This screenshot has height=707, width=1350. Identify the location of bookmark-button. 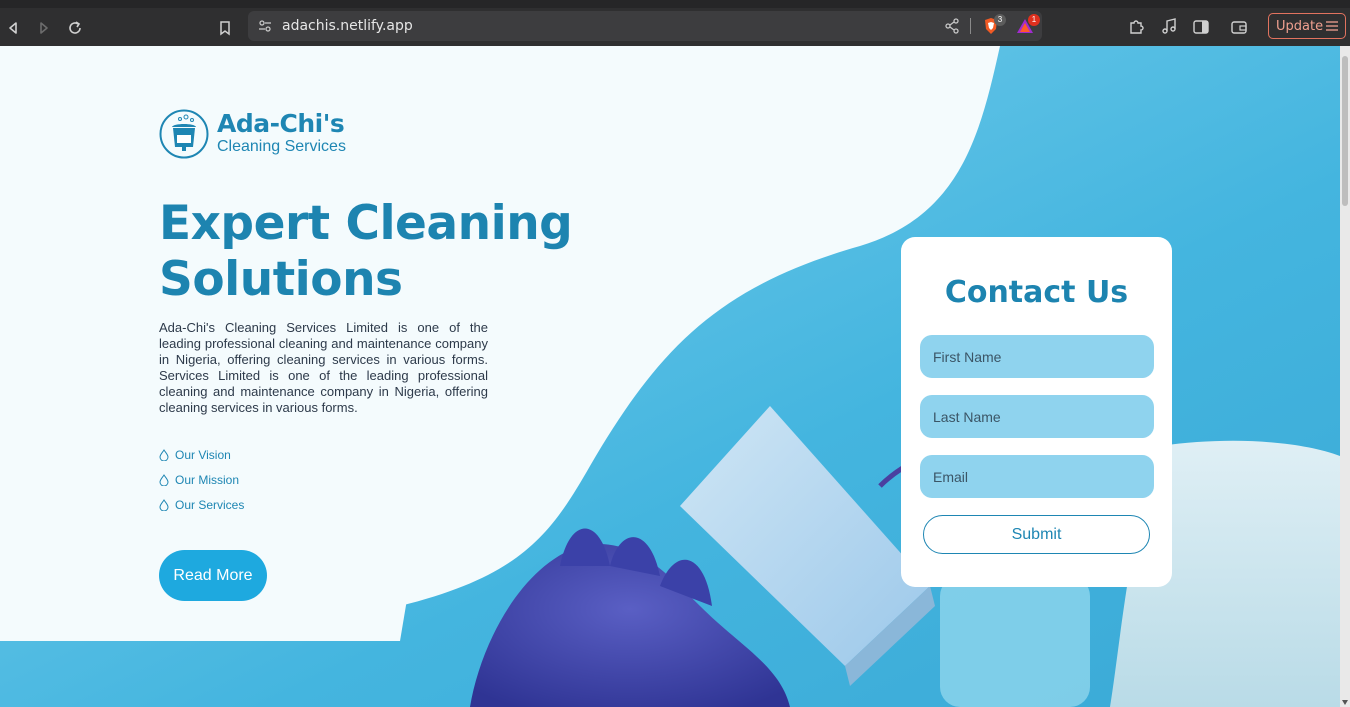
(225, 28).